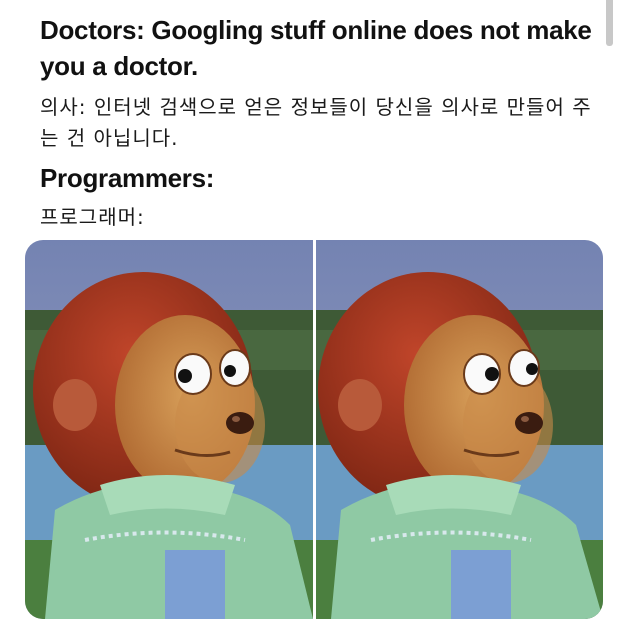 This screenshot has height=633, width=621. I want to click on scroll-indicator, so click(609, 23).